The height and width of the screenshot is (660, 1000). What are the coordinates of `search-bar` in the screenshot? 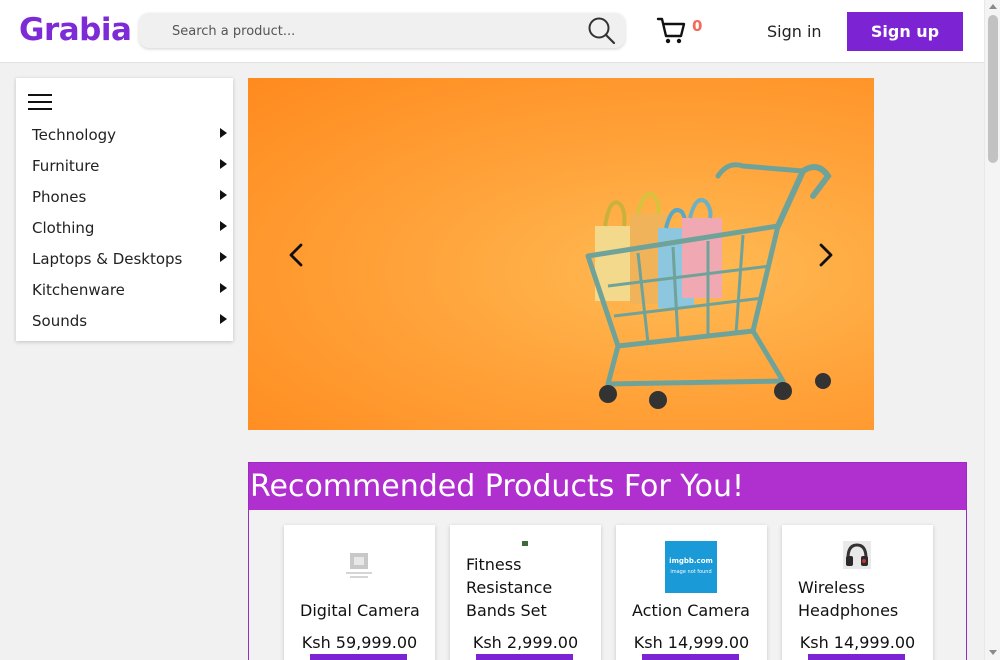 It's located at (382, 30).